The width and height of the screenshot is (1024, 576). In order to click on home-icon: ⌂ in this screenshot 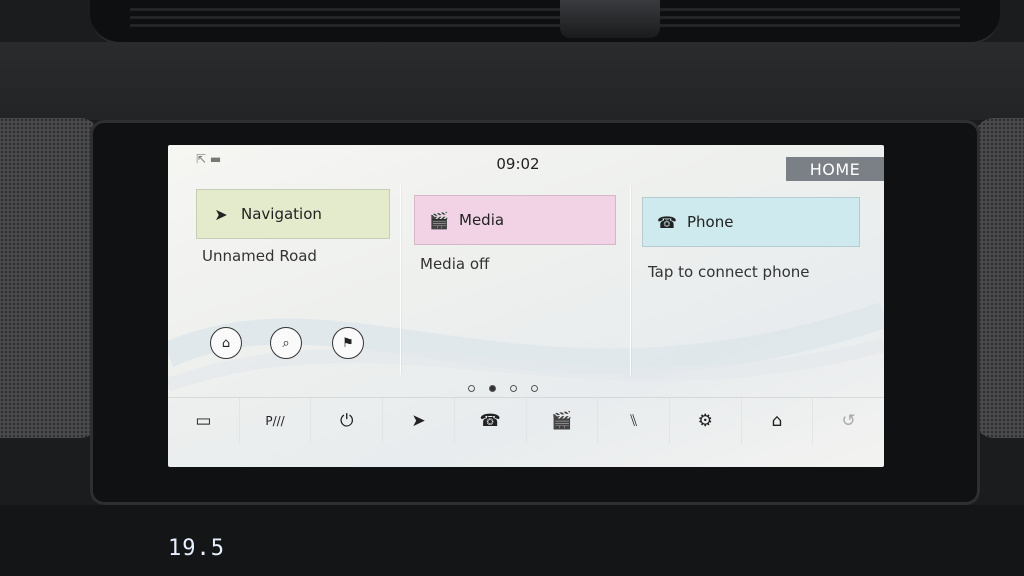, I will do `click(778, 421)`.